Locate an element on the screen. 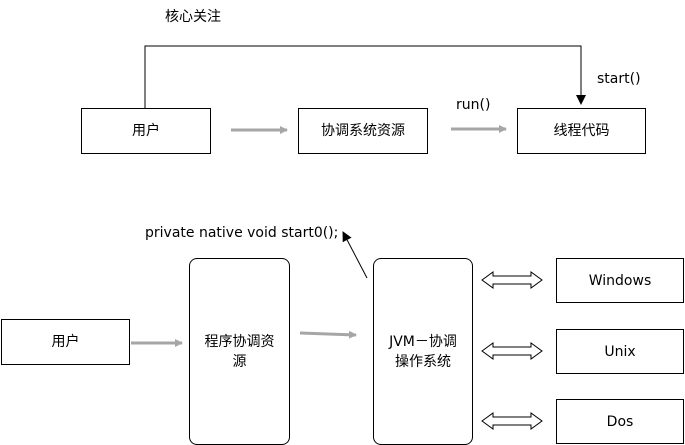 The height and width of the screenshot is (445, 685). double-arrow-windows is located at coordinates (512, 280).